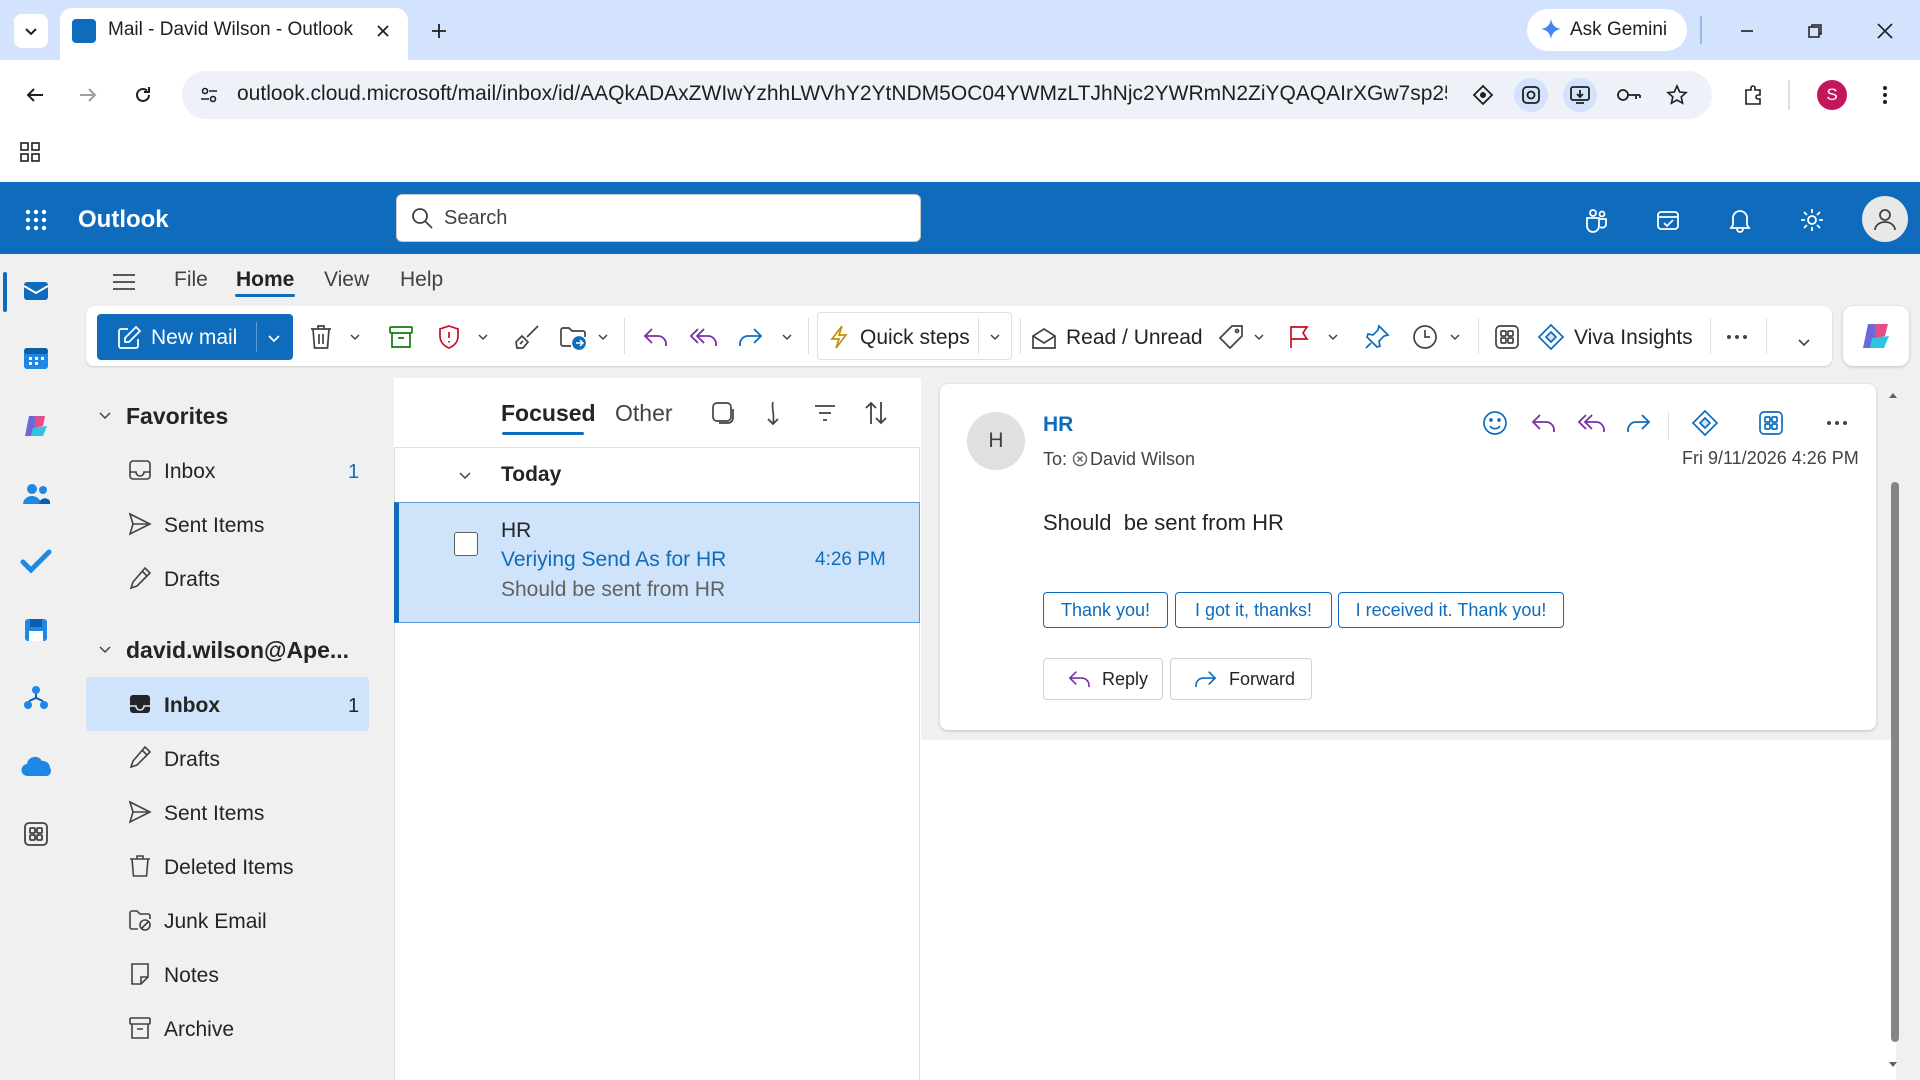 The width and height of the screenshot is (1920, 1080). I want to click on quick-steps-dropdown-chevron-icon, so click(995, 337).